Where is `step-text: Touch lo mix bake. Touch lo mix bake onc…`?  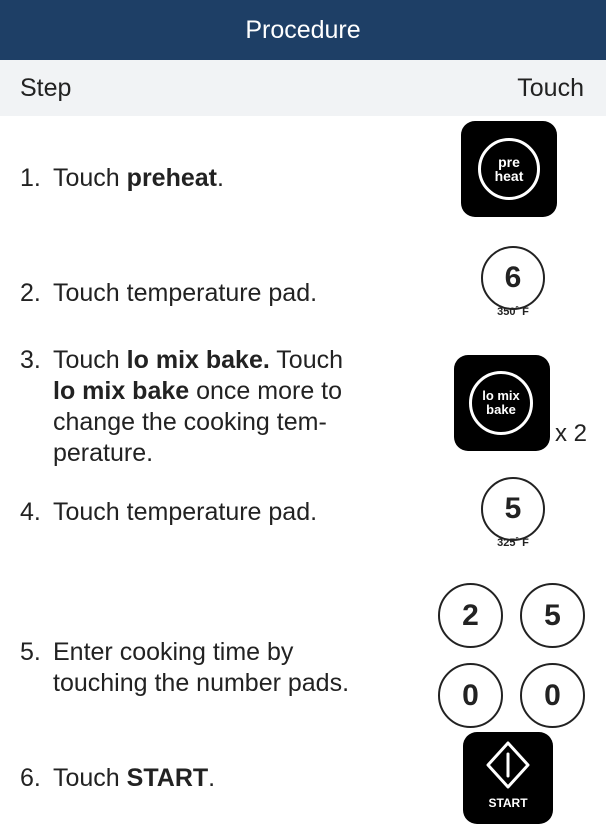 step-text: Touch lo mix bake. Touch lo mix bake onc… is located at coordinates (198, 406).